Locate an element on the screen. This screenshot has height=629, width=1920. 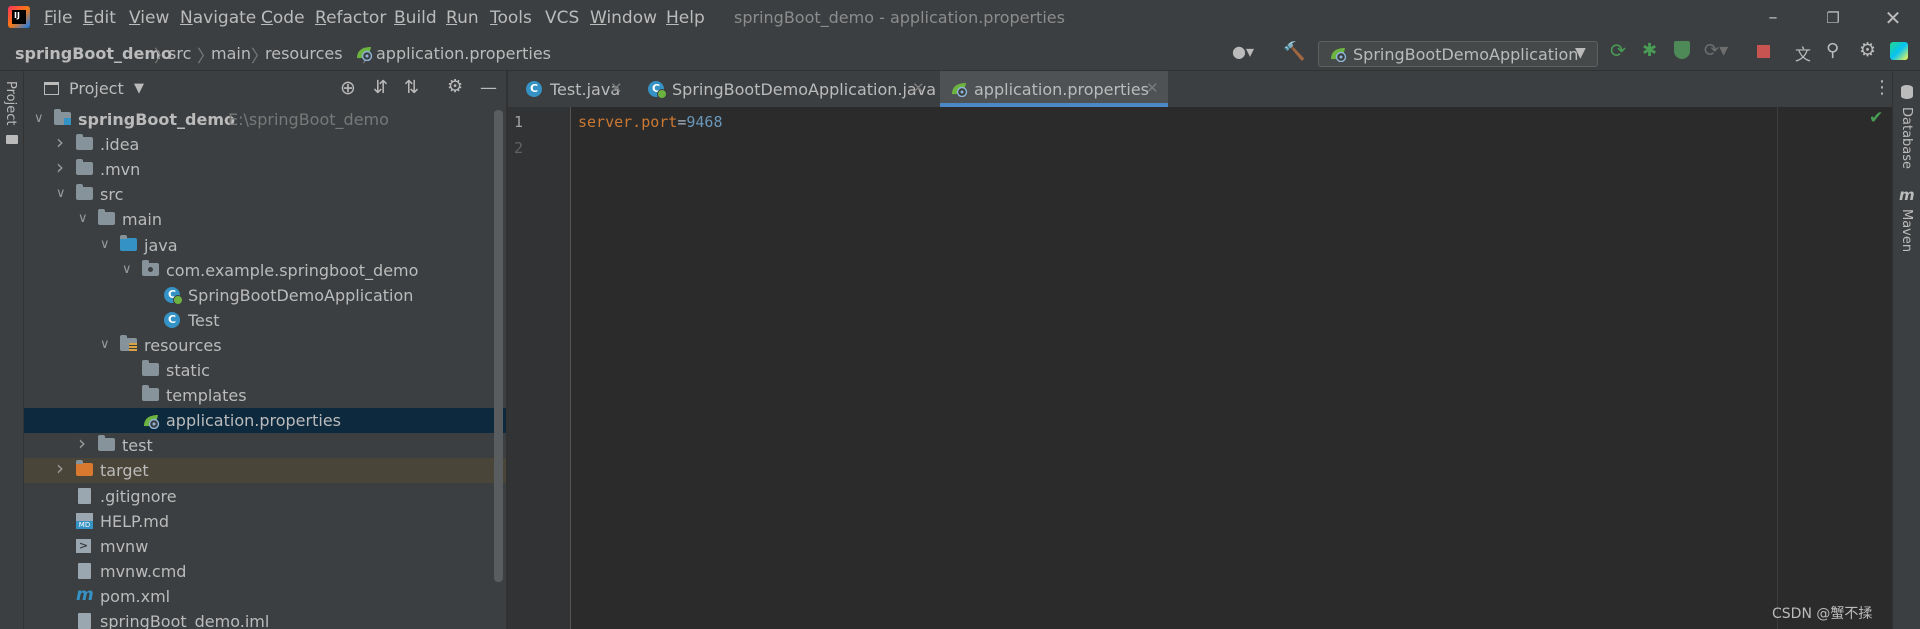
search-icon: ⚲ is located at coordinates (1832, 50).